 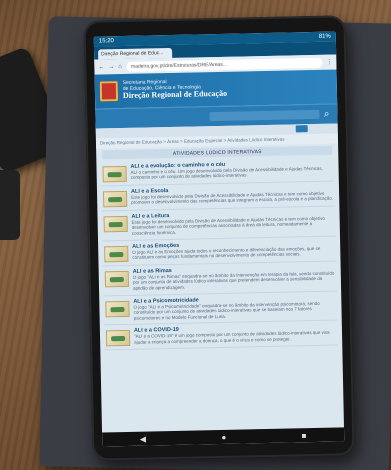 What do you see at coordinates (106, 41) in the screenshot?
I see `status-time: 15:20` at bounding box center [106, 41].